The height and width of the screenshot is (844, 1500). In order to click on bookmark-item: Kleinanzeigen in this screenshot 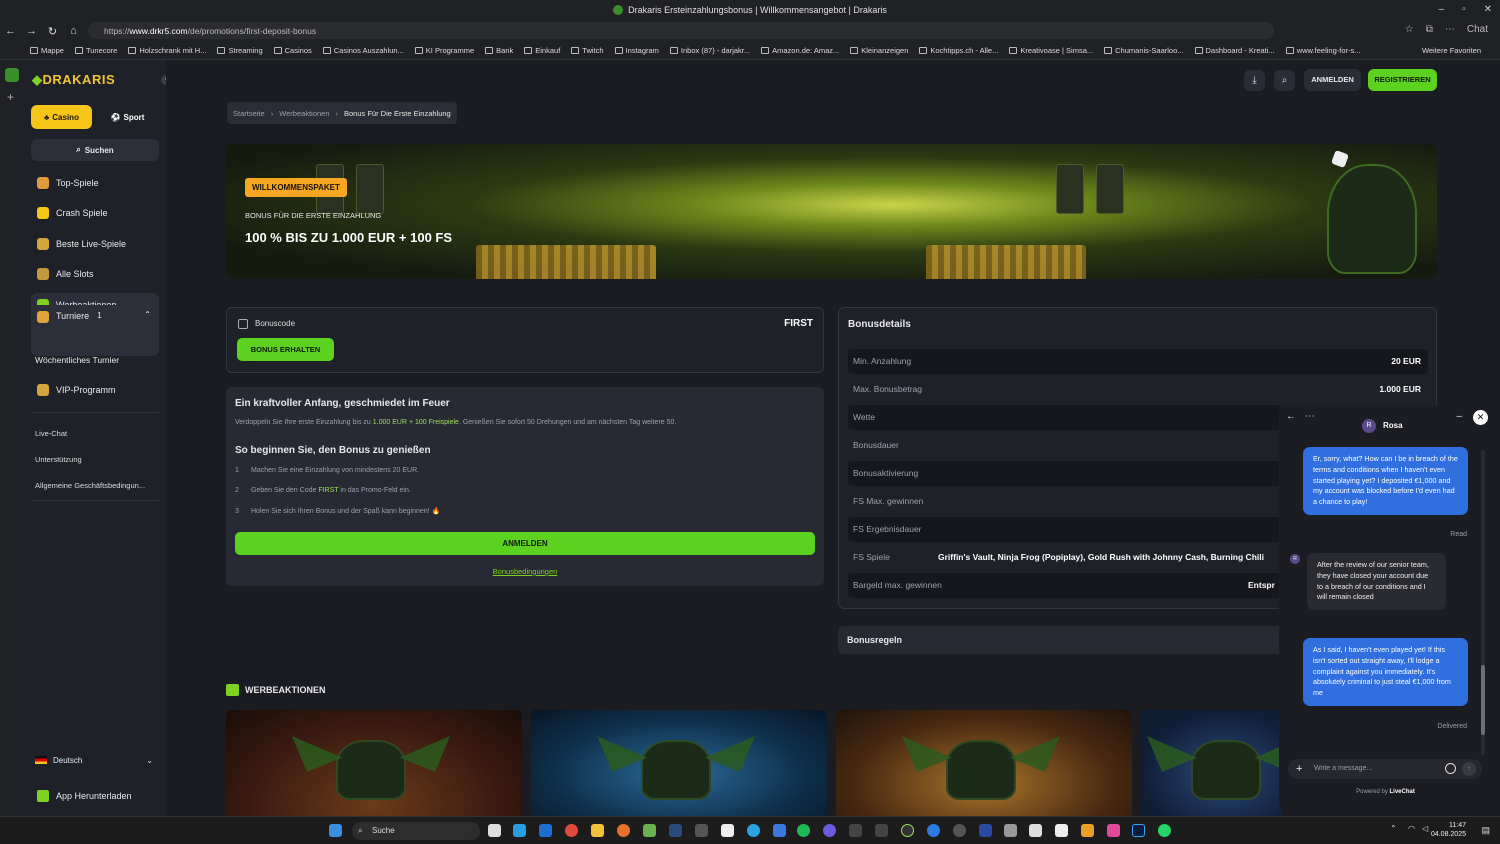, I will do `click(879, 50)`.